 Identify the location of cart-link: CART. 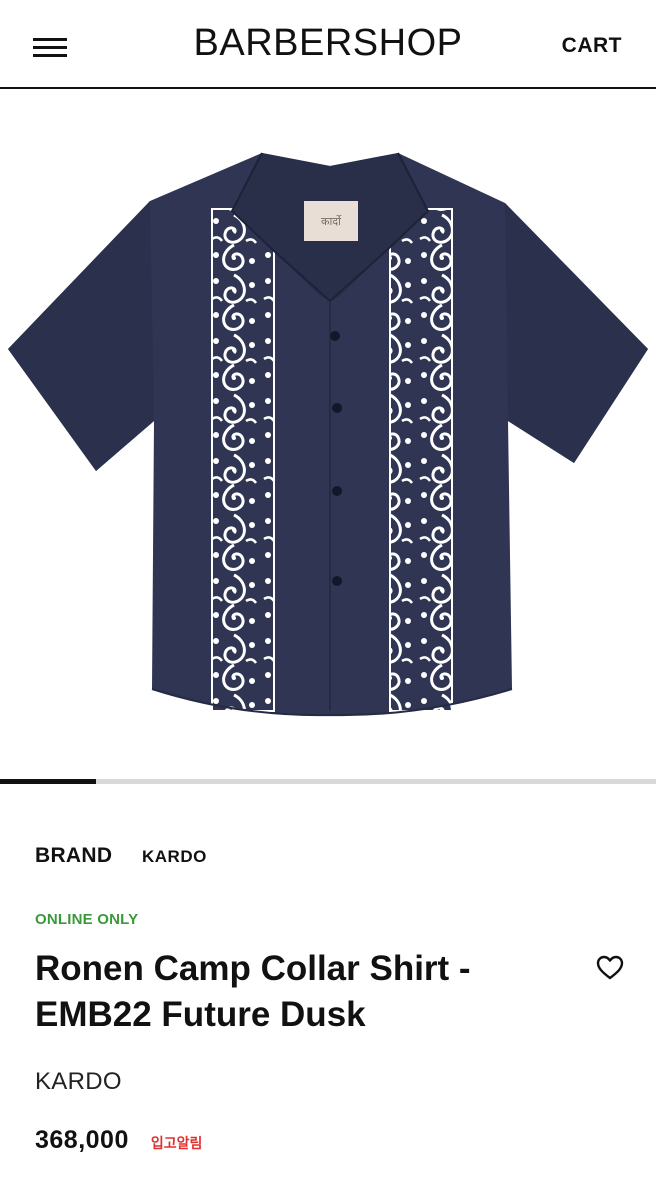
(592, 46).